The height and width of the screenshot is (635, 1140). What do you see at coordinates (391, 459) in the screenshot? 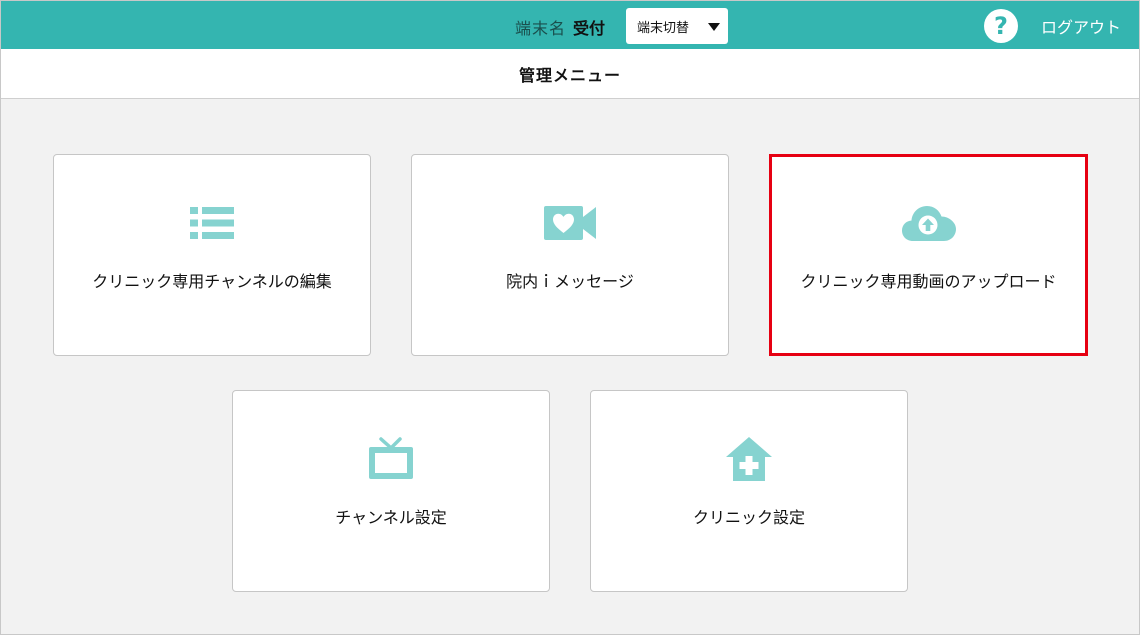
I see `tv-icon` at bounding box center [391, 459].